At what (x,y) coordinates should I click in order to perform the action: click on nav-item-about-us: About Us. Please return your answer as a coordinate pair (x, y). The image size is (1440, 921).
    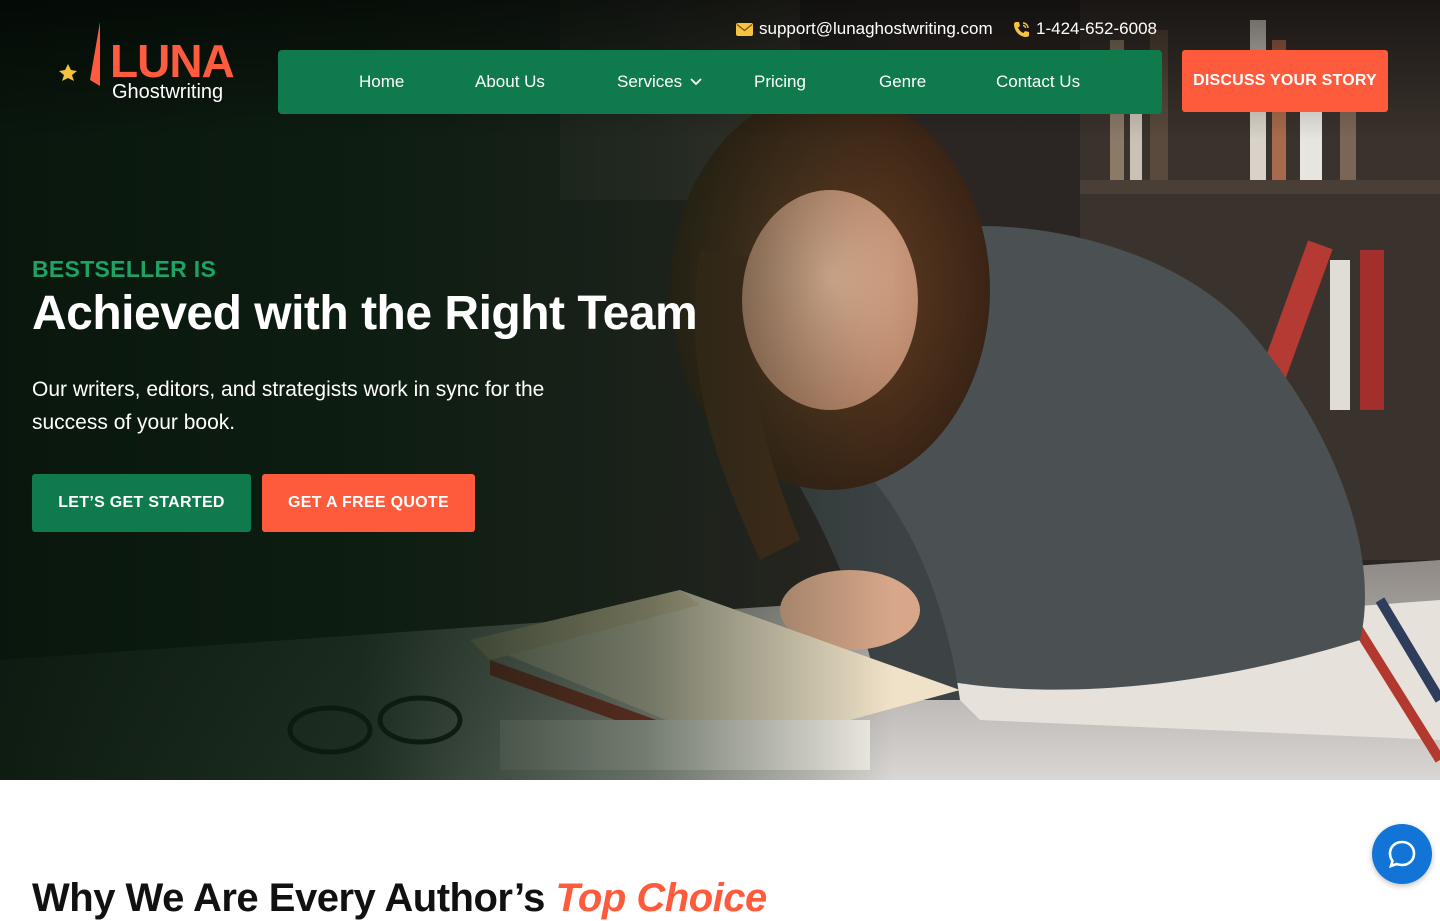
    Looking at the image, I should click on (510, 82).